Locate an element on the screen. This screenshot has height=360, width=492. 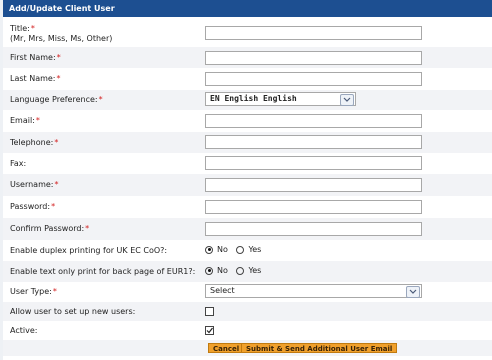
row-telephone: Telephone:* is located at coordinates (247, 142).